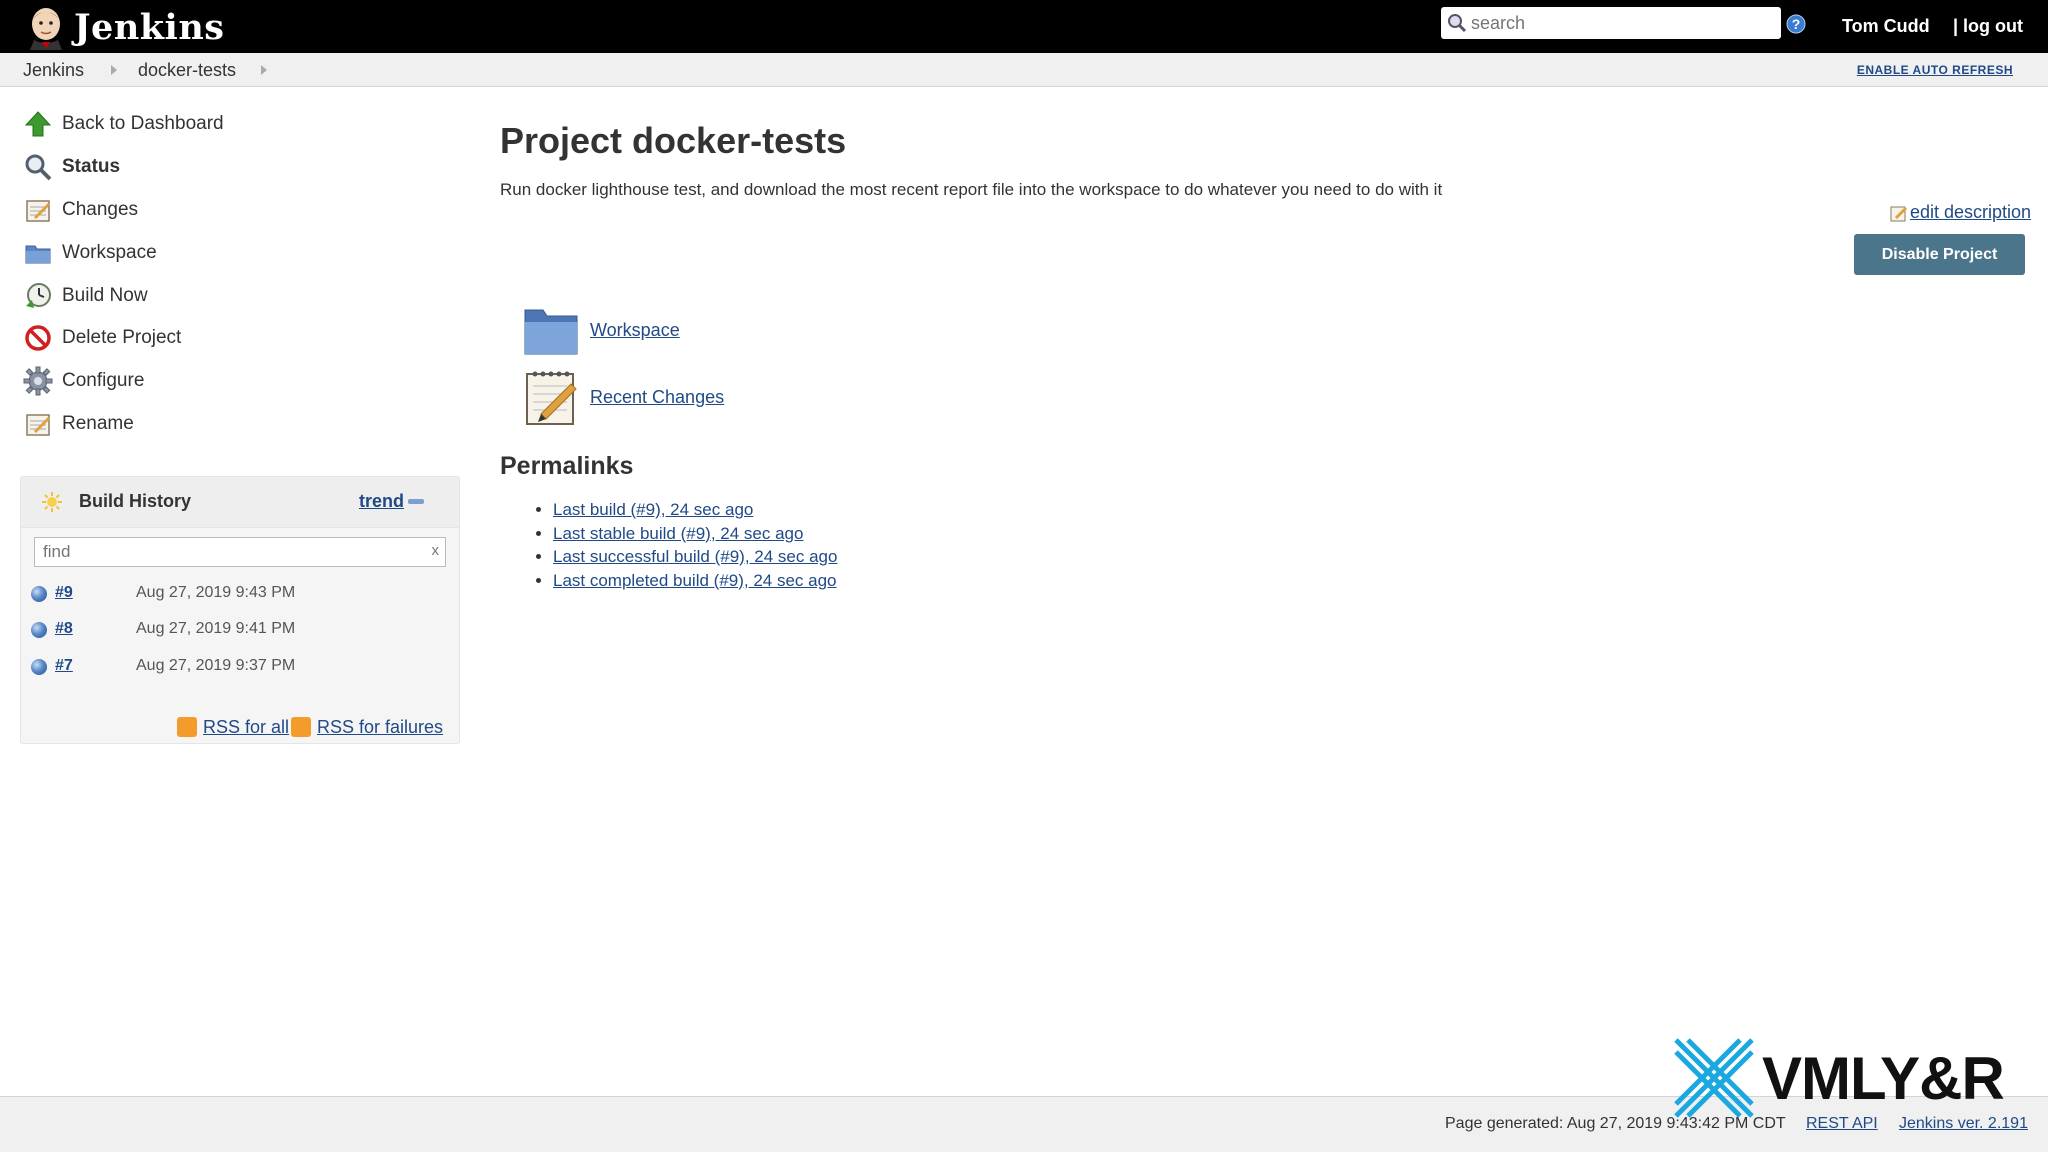  What do you see at coordinates (1883, 1078) in the screenshot?
I see `vmlyr-text: VMLY&R` at bounding box center [1883, 1078].